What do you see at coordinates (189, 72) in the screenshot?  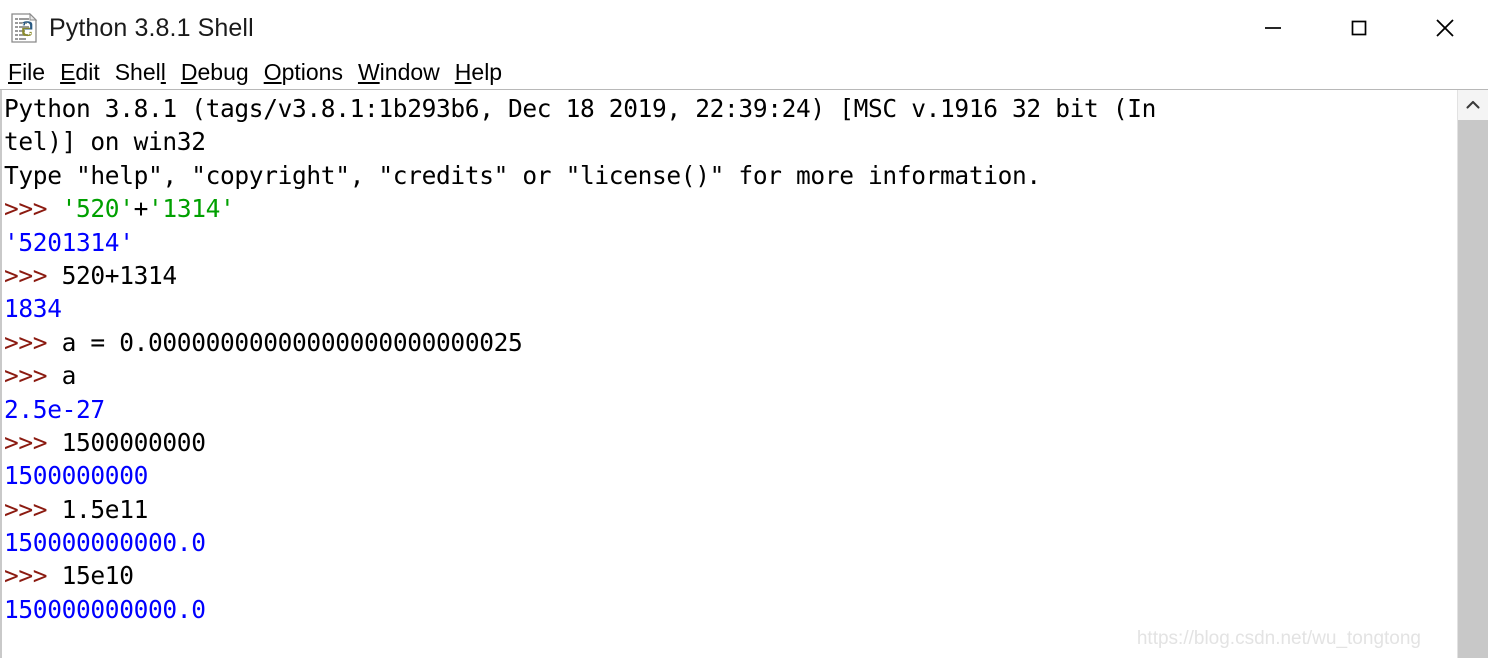 I see `menu-mnemonic: D` at bounding box center [189, 72].